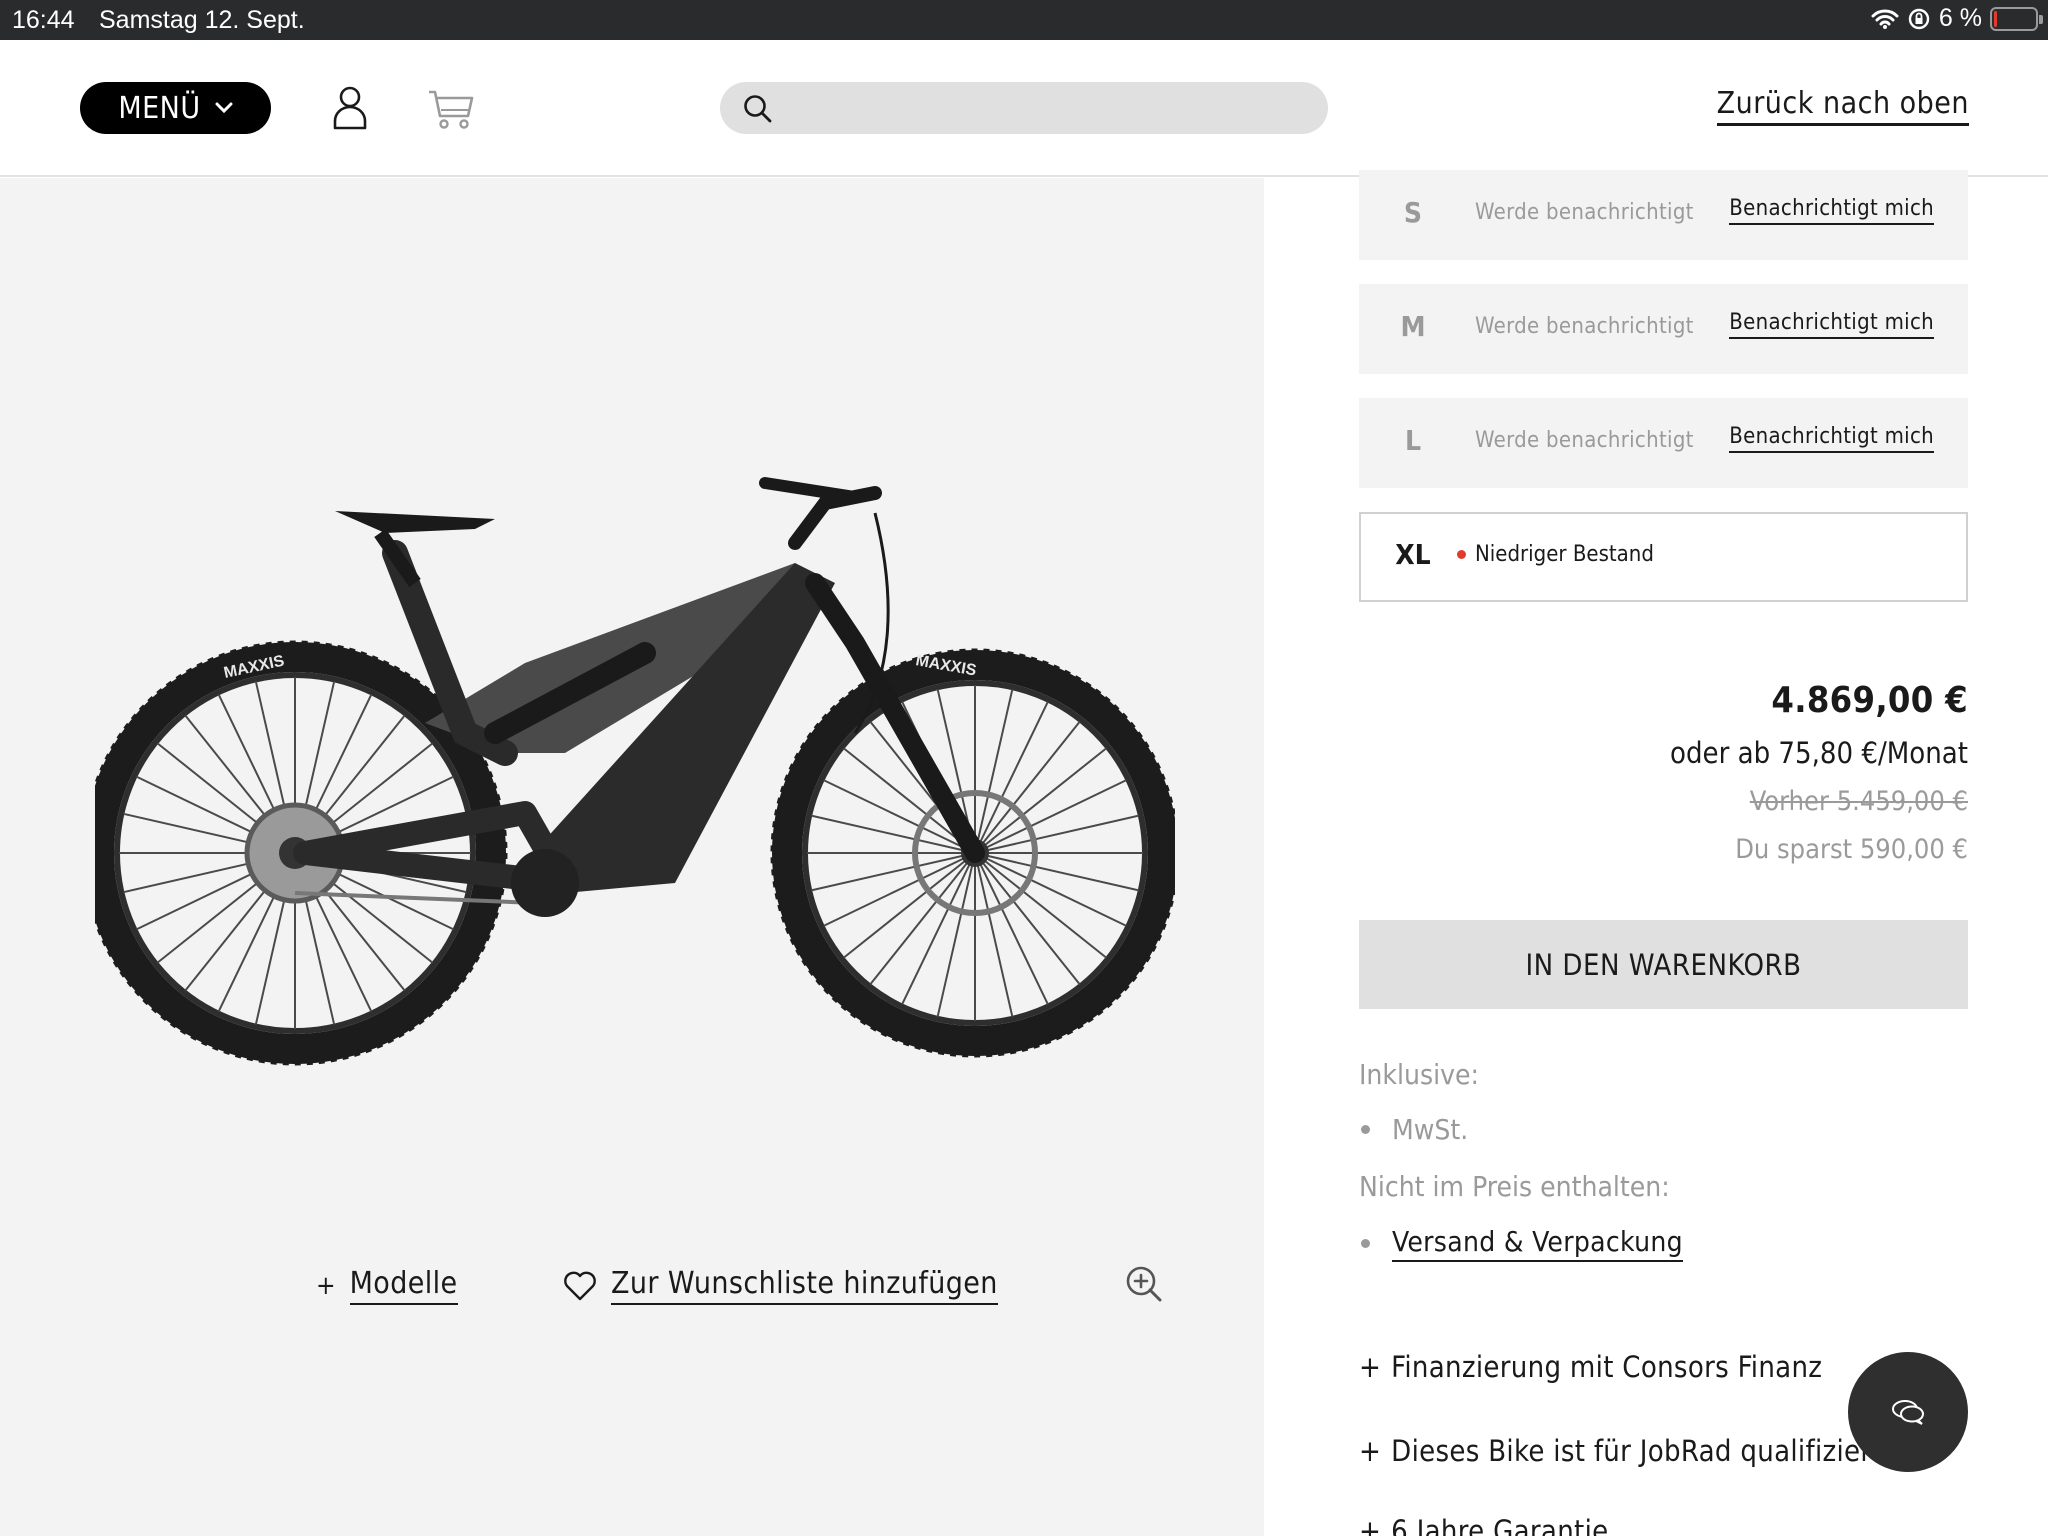  Describe the element at coordinates (1430, 1129) in the screenshot. I see `included-item-label: MwSt.` at that location.